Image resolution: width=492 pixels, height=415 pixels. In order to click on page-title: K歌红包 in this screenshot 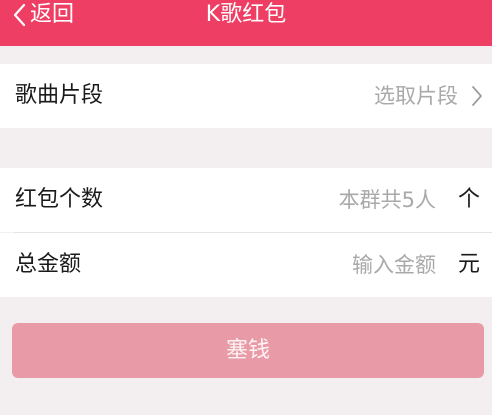, I will do `click(246, 14)`.